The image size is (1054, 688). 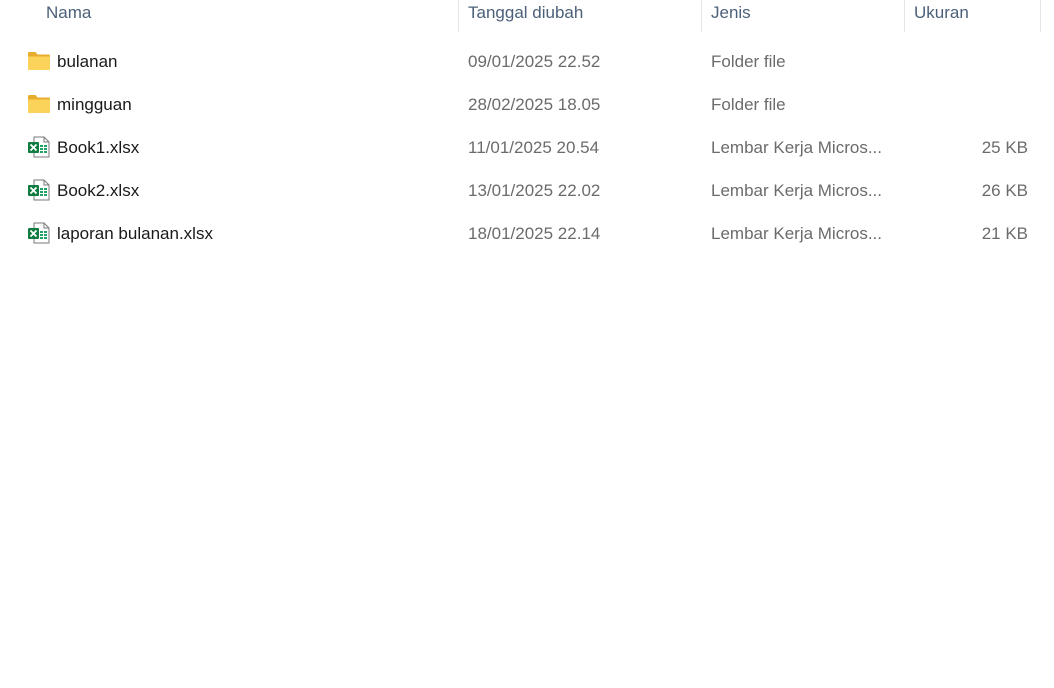 What do you see at coordinates (534, 233) in the screenshot?
I see `file-date-modified: 18/01/2025 22.14` at bounding box center [534, 233].